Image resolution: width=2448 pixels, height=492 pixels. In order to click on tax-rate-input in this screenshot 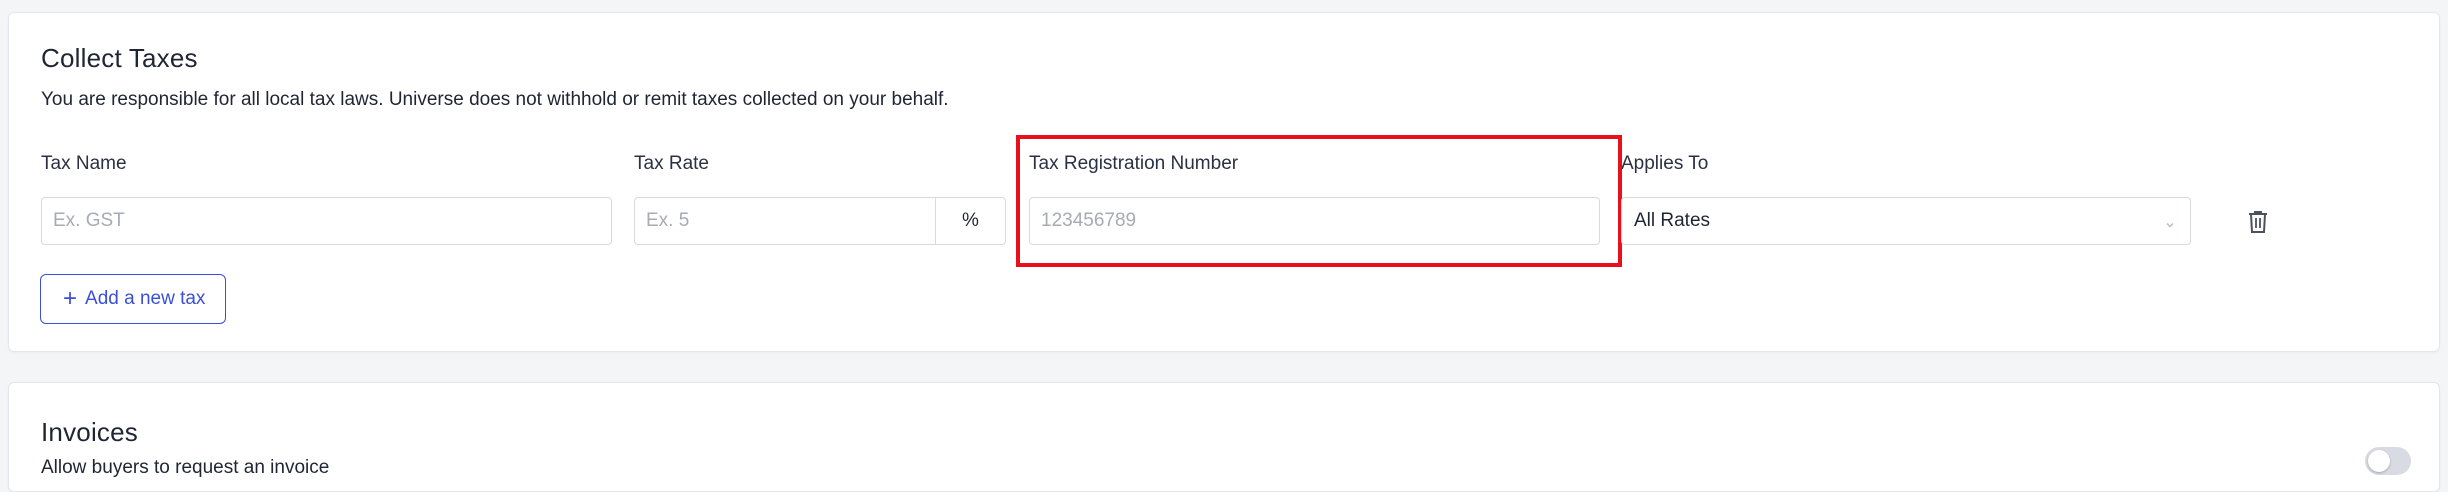, I will do `click(785, 221)`.